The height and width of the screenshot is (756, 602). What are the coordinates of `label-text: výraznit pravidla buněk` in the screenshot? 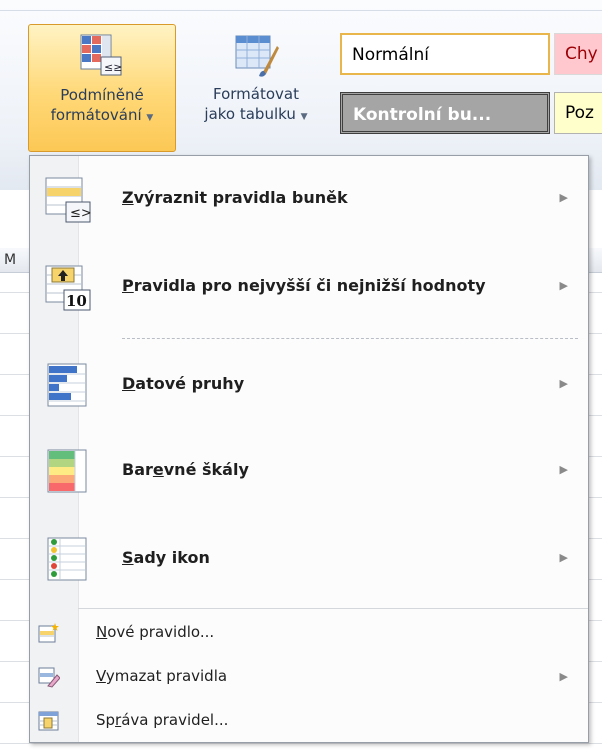 It's located at (240, 197).